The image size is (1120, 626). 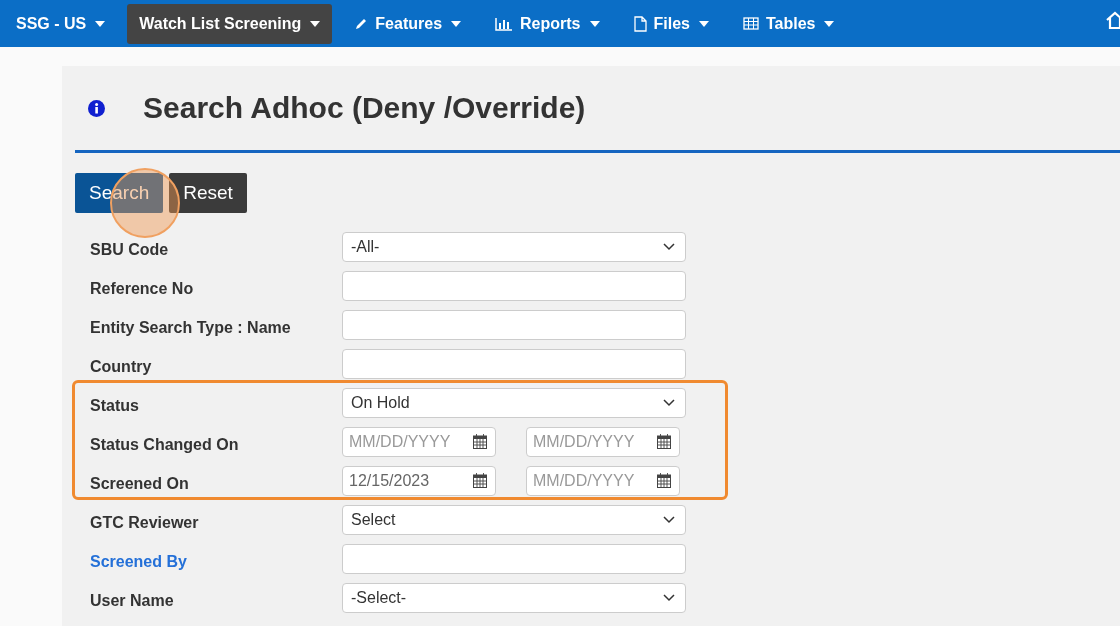 I want to click on info-icon, so click(x=96, y=108).